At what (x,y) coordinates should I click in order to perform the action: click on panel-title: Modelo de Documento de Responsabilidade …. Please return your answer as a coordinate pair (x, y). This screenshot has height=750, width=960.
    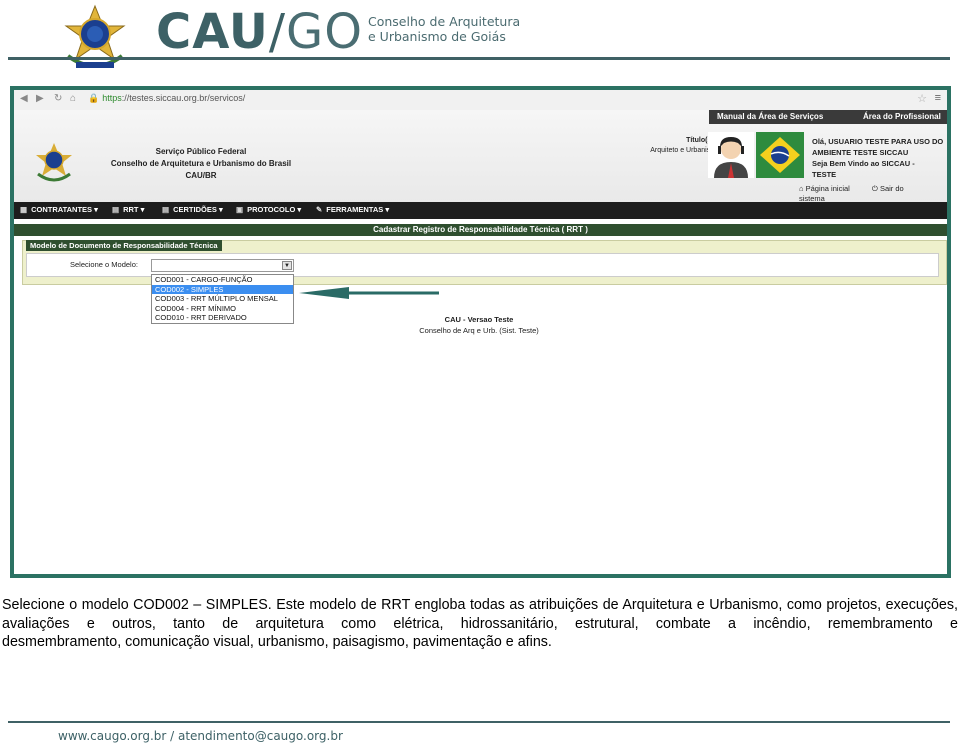
    Looking at the image, I should click on (124, 245).